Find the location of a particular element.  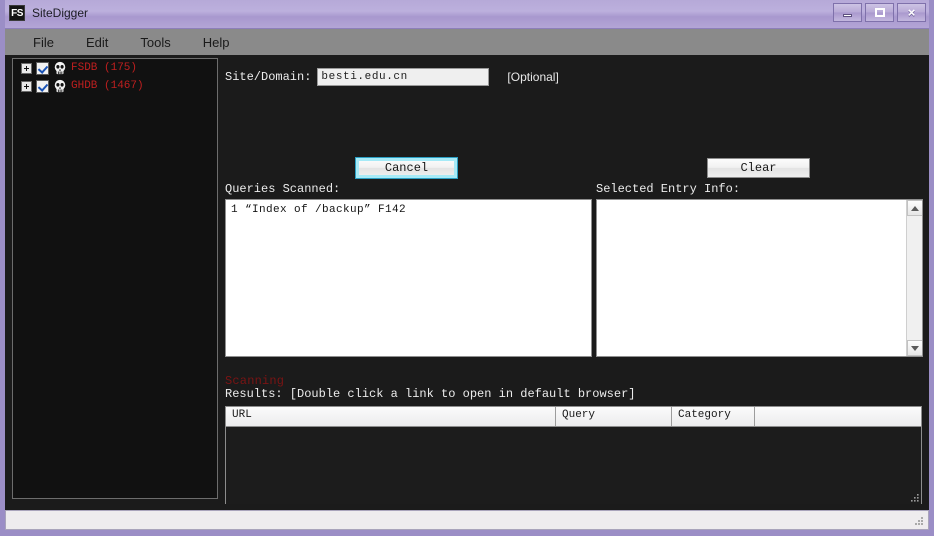

scroll-down-button is located at coordinates (914, 348).